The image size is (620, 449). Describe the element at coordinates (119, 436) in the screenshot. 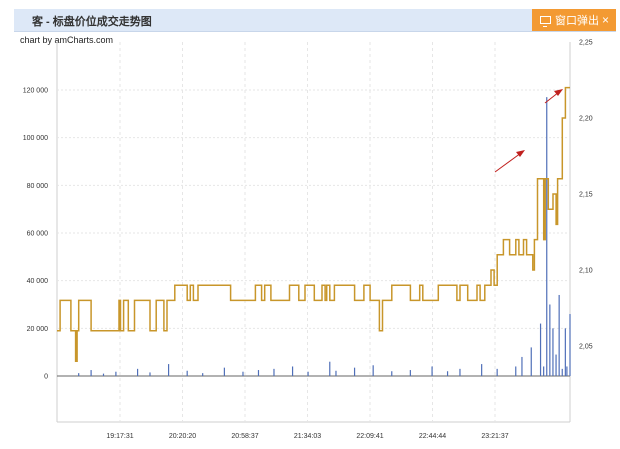

I see `x-tick-label: 19:17:31` at that location.